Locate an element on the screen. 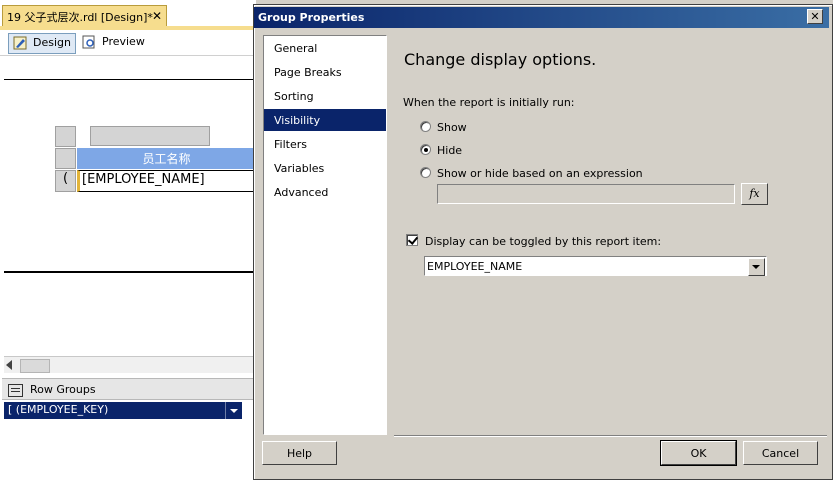 This screenshot has width=833, height=480. document-tab: 19 父子式层次.rdl [Design]* ✕ is located at coordinates (84, 16).